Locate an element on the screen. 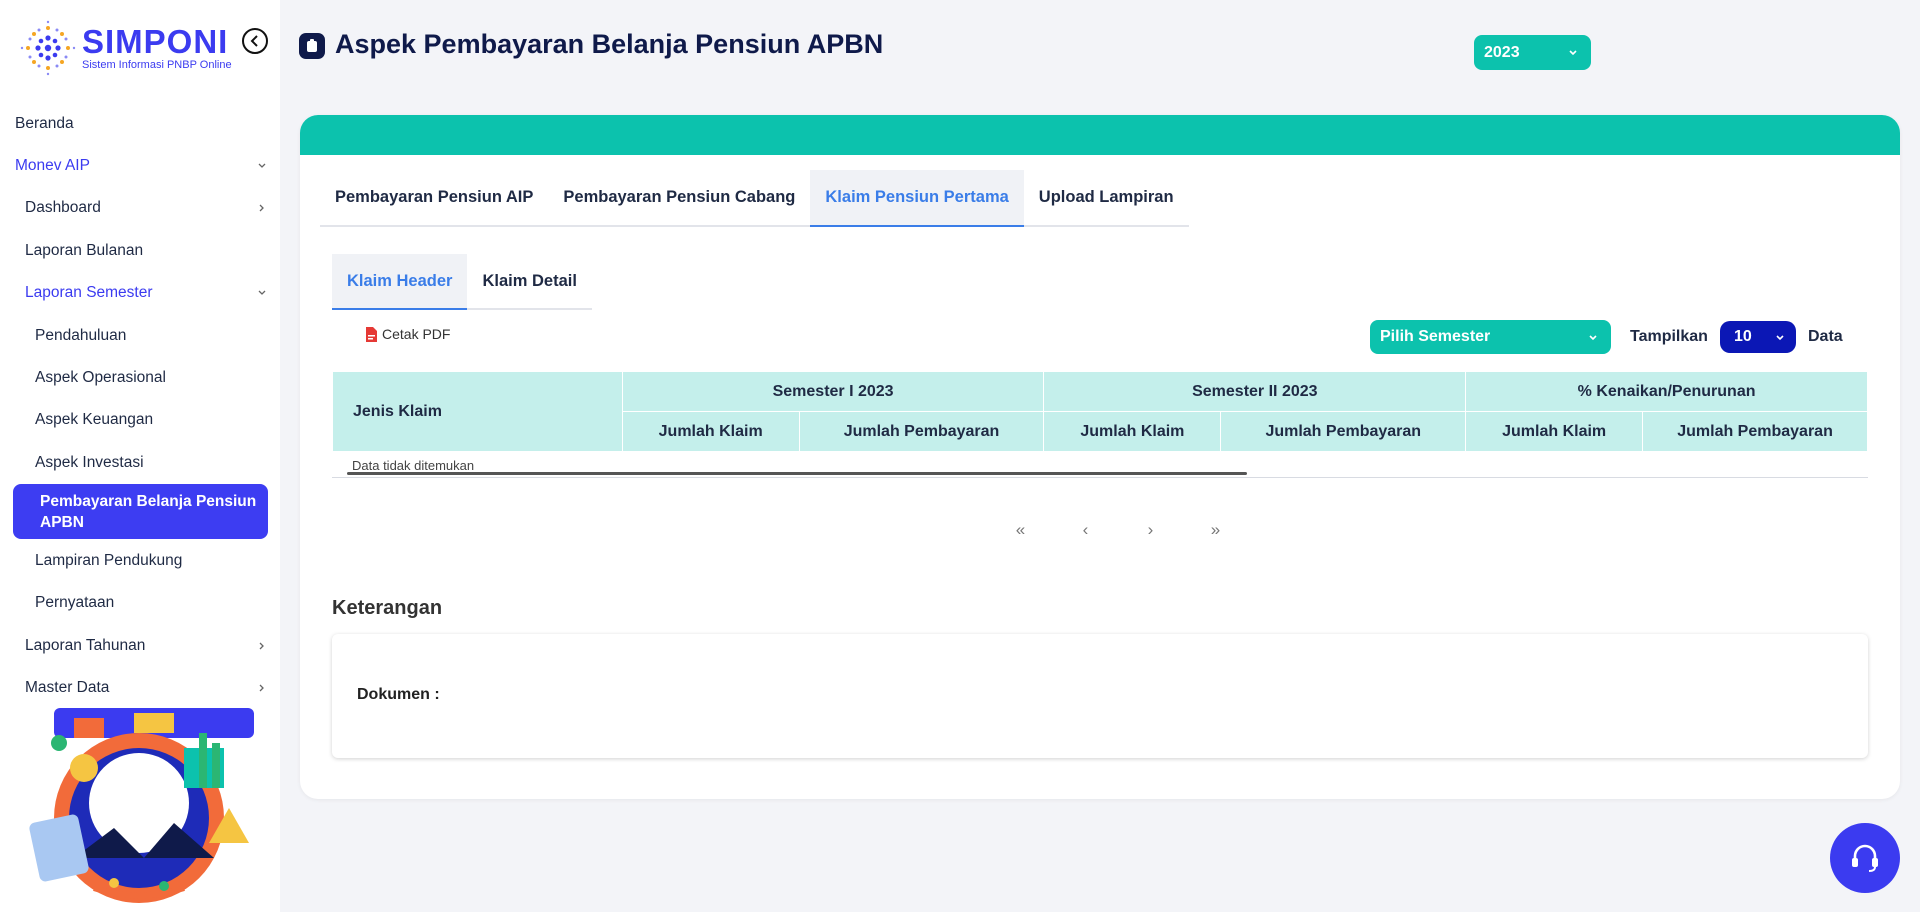 The image size is (1920, 912). chevron-left-icon is located at coordinates (254, 41).